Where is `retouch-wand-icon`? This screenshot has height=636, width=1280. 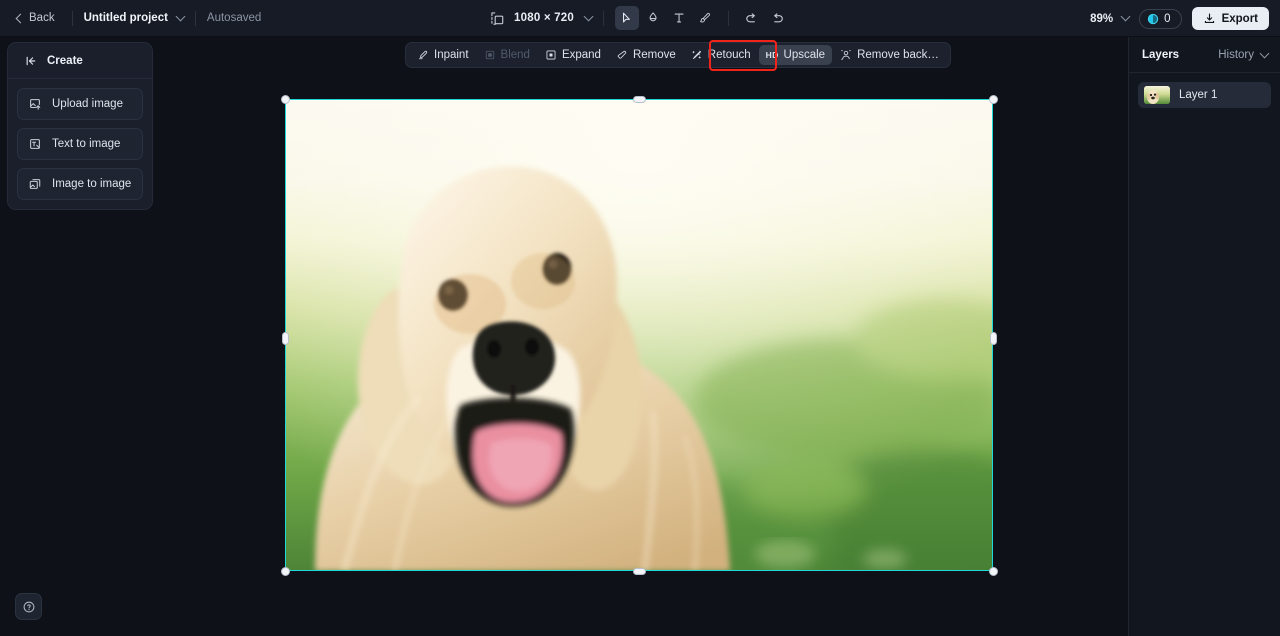 retouch-wand-icon is located at coordinates (696, 54).